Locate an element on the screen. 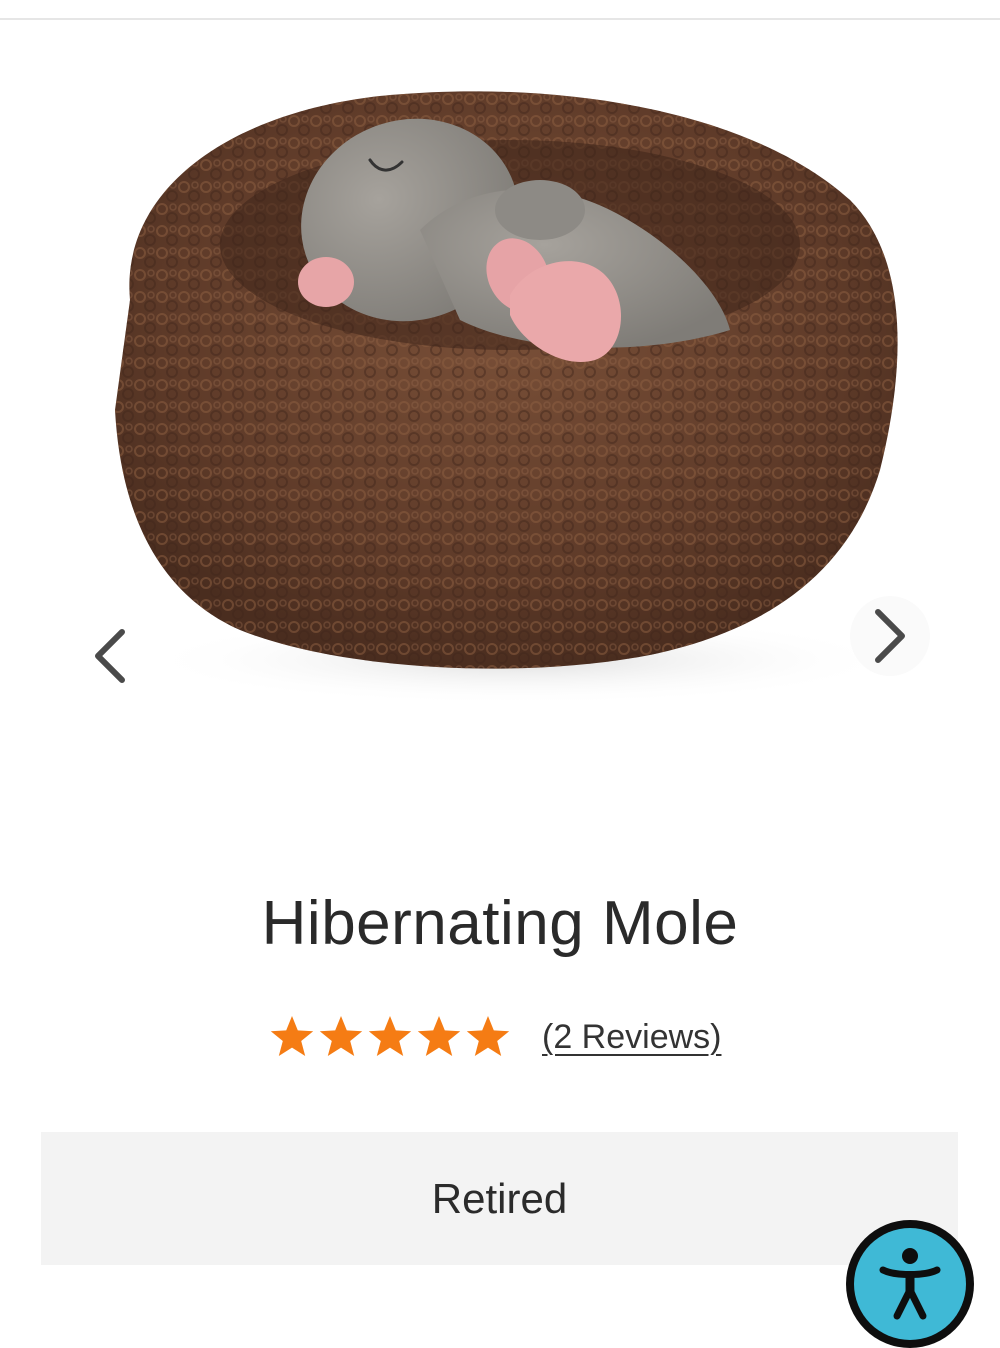  accessibility-icon is located at coordinates (910, 1284).